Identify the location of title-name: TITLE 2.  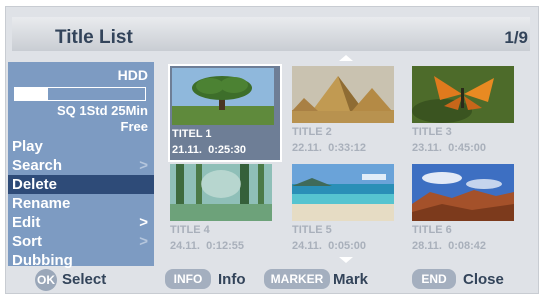
(312, 132).